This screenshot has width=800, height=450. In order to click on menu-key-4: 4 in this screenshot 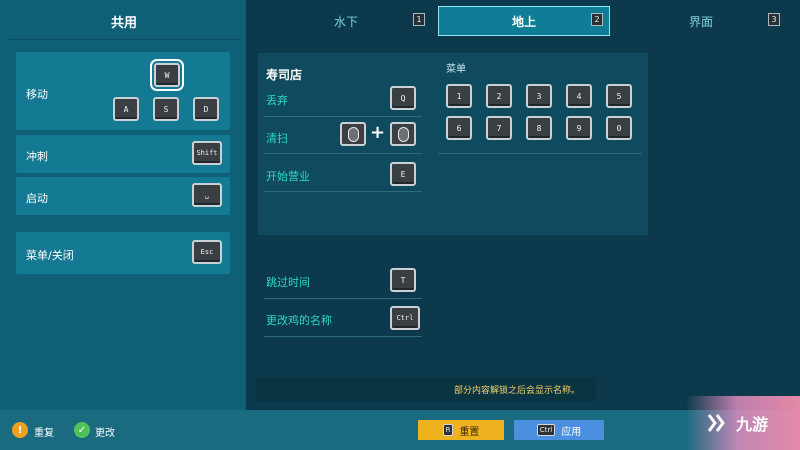, I will do `click(579, 96)`.